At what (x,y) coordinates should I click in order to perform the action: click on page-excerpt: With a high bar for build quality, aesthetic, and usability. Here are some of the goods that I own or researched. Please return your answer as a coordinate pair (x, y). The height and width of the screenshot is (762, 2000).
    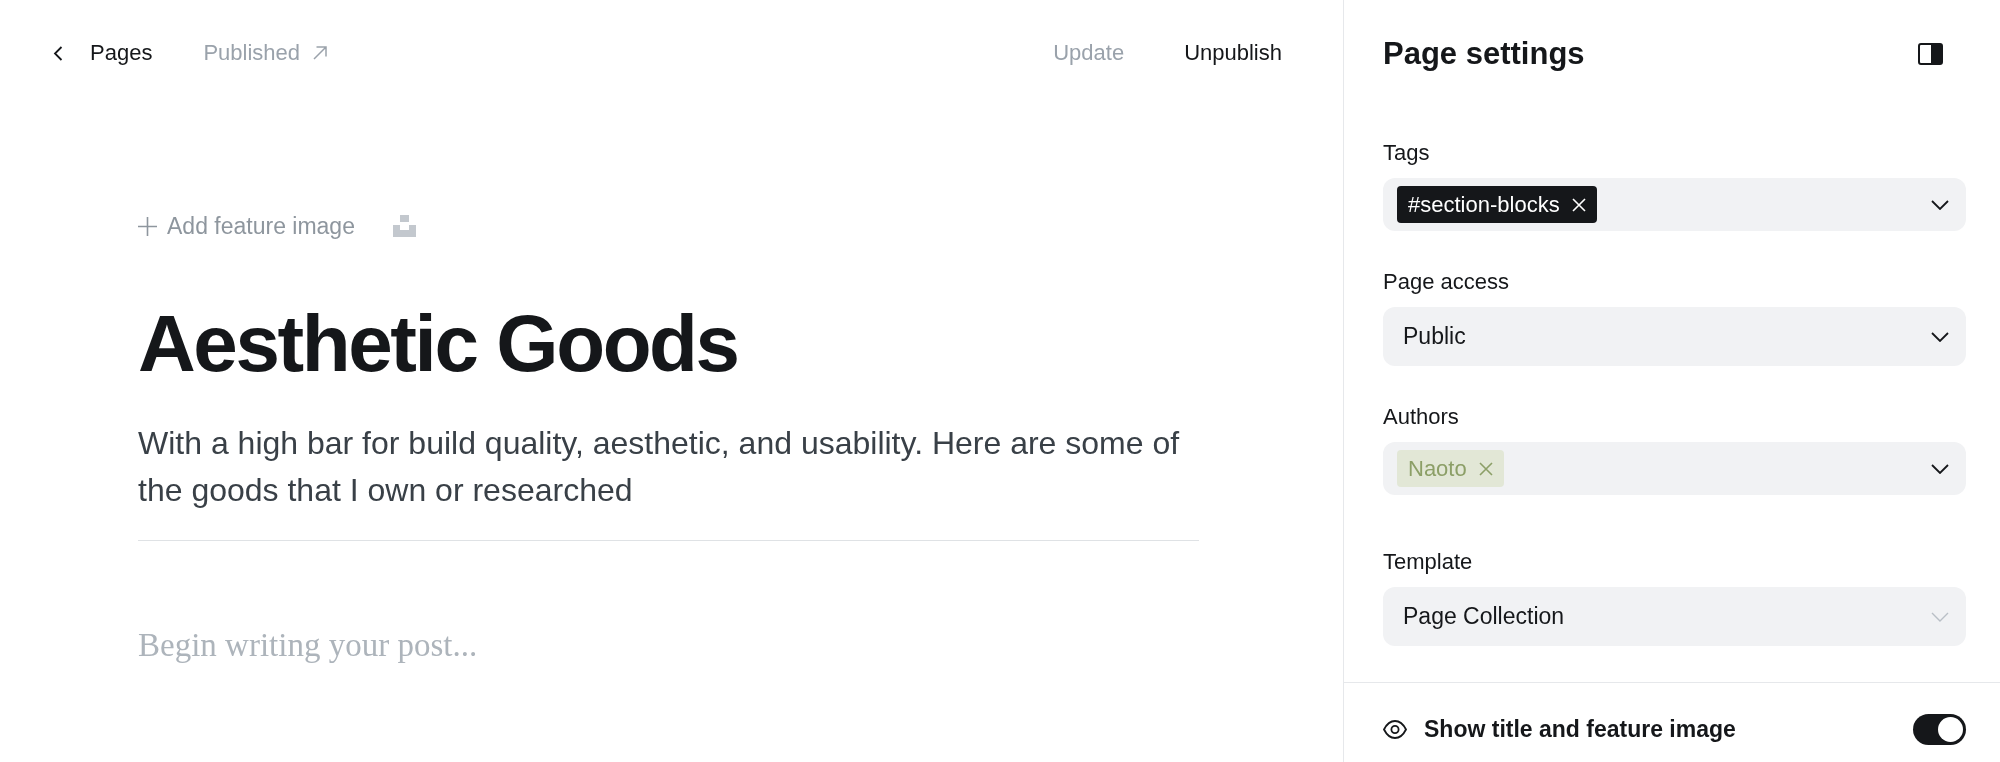
    Looking at the image, I should click on (668, 467).